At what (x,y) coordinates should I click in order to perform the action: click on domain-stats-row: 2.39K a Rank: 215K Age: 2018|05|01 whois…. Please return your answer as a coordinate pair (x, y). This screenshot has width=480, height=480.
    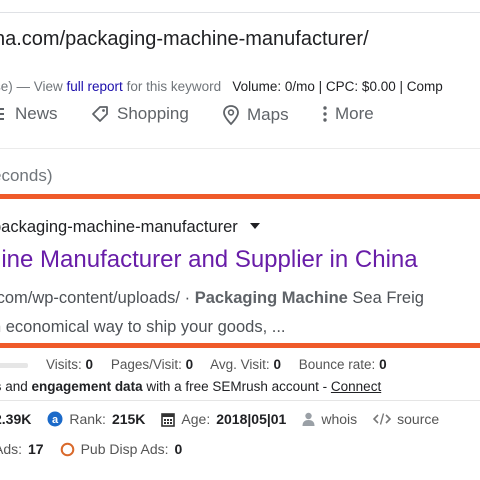
    Looking at the image, I should click on (227, 419).